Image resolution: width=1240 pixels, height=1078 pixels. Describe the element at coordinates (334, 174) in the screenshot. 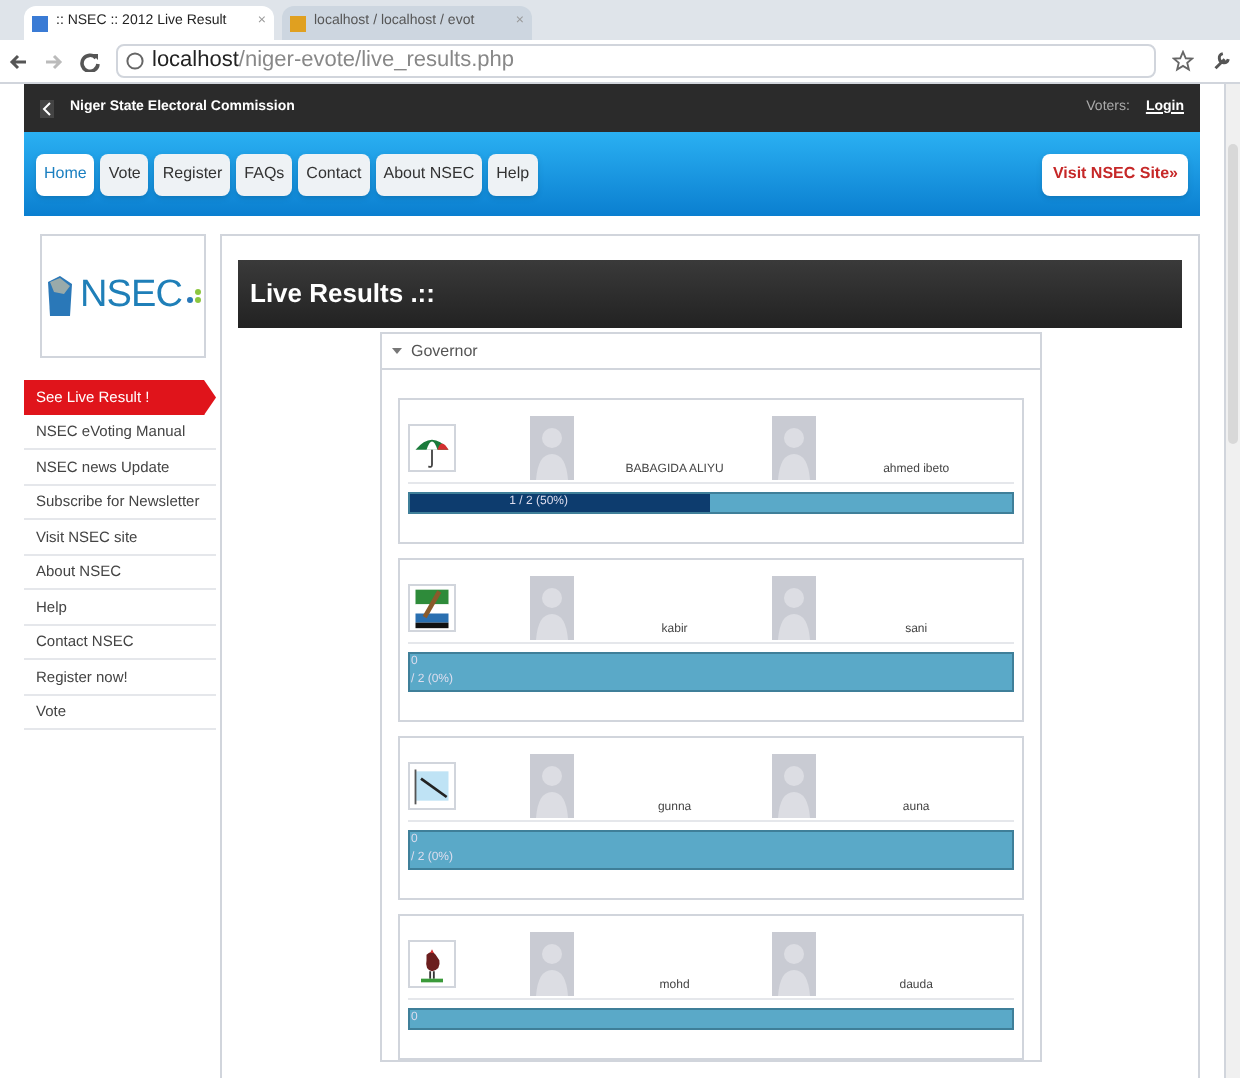

I see `nav-tab: Contact` at that location.